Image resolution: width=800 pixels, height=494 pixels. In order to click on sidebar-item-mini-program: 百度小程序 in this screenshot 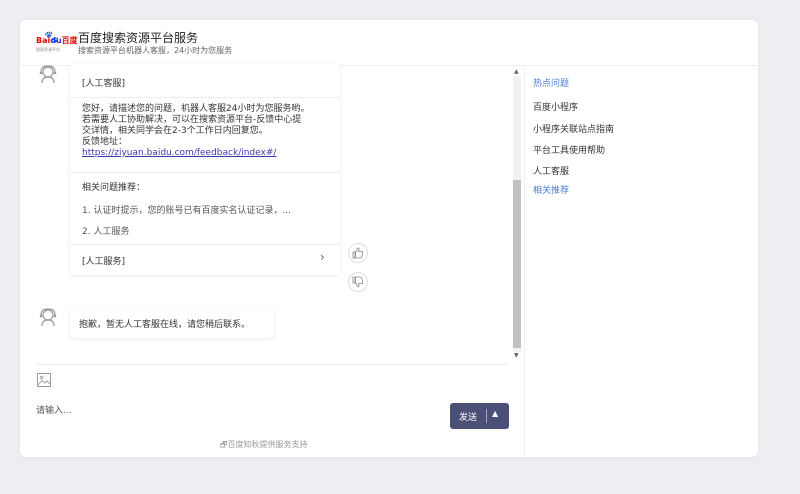, I will do `click(555, 106)`.